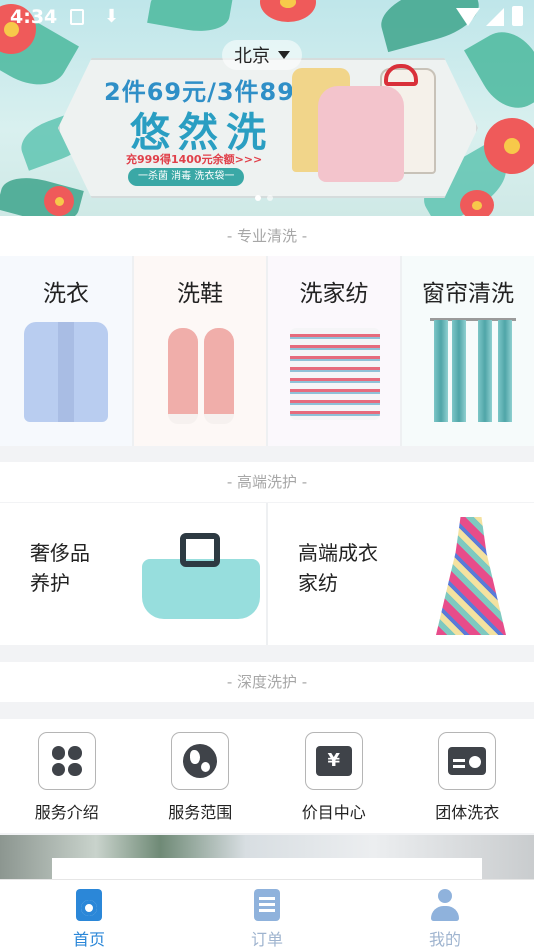 The width and height of the screenshot is (534, 951). I want to click on pro-wash-laundry: 洗衣, so click(66, 351).